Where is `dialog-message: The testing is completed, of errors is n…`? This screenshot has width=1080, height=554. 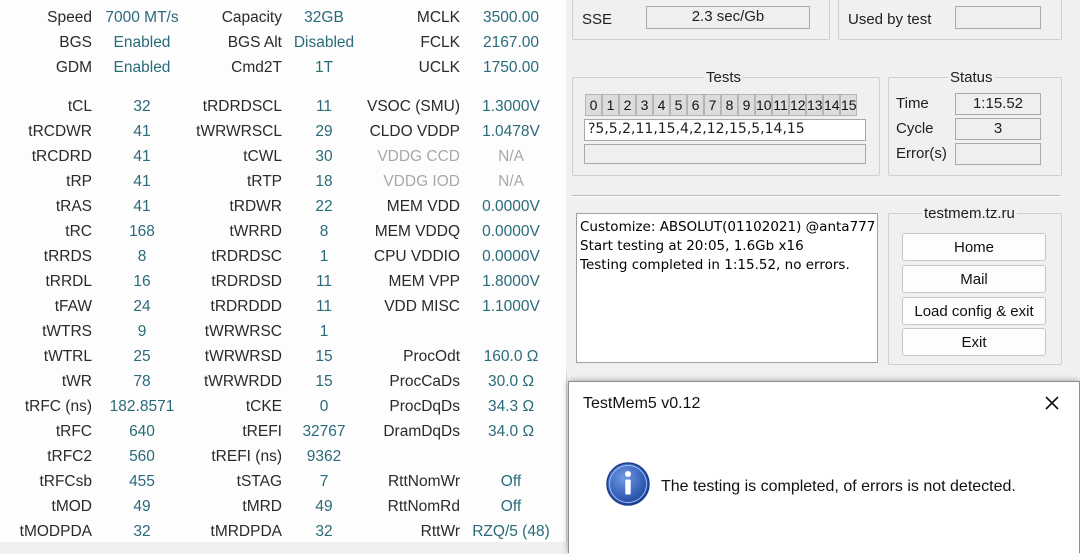
dialog-message: The testing is completed, of errors is n… is located at coordinates (838, 486).